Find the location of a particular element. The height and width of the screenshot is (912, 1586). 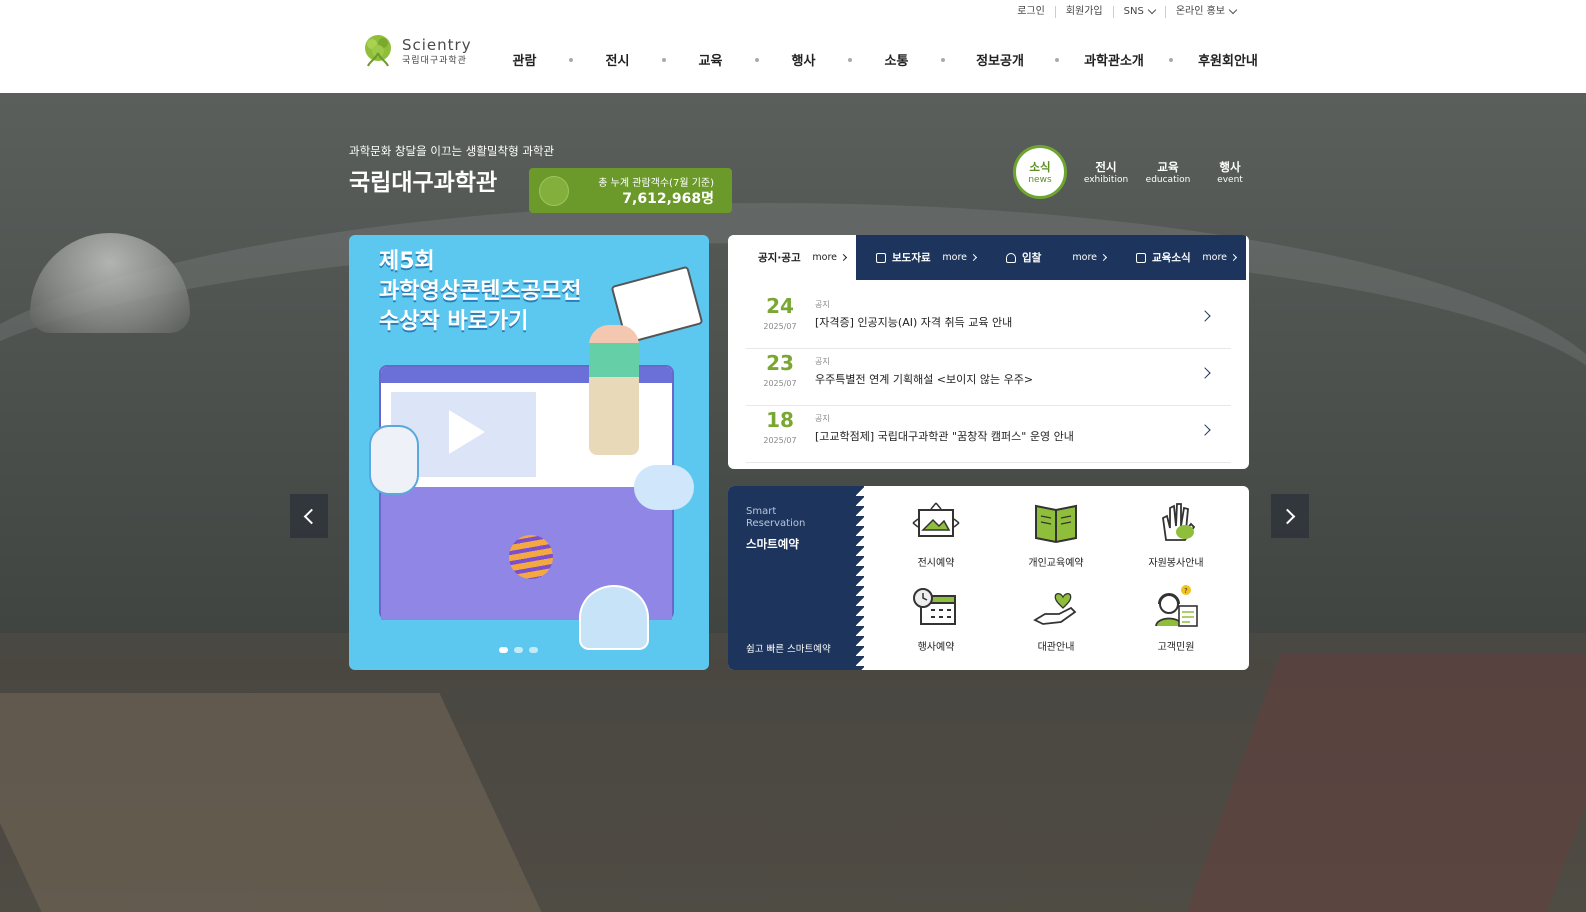

join-link: 회원가입 is located at coordinates (1083, 12).